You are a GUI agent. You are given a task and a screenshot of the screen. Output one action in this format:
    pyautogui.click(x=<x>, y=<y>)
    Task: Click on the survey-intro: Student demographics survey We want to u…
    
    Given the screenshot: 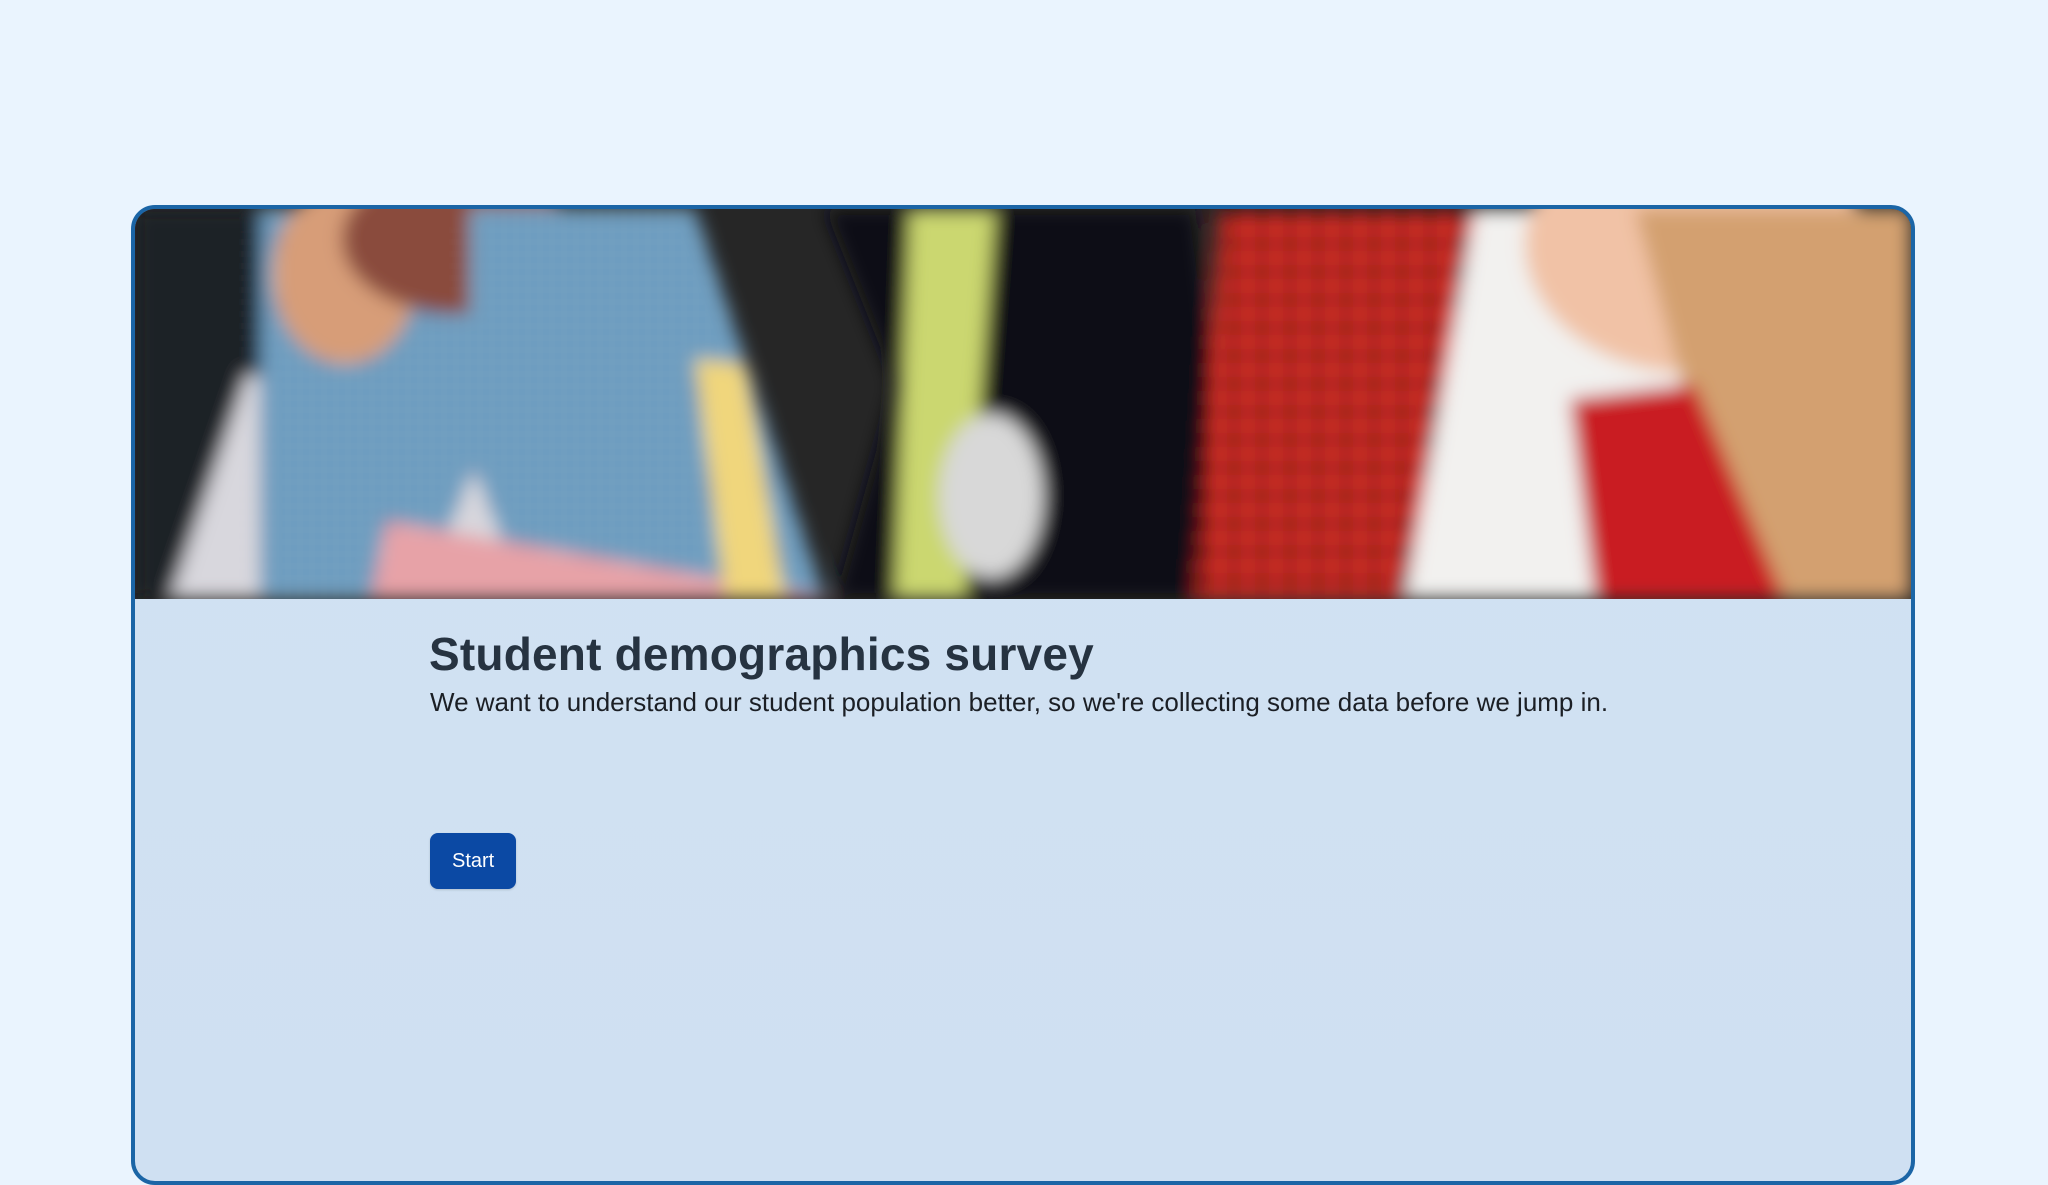 What is the action you would take?
    pyautogui.click(x=1079, y=673)
    